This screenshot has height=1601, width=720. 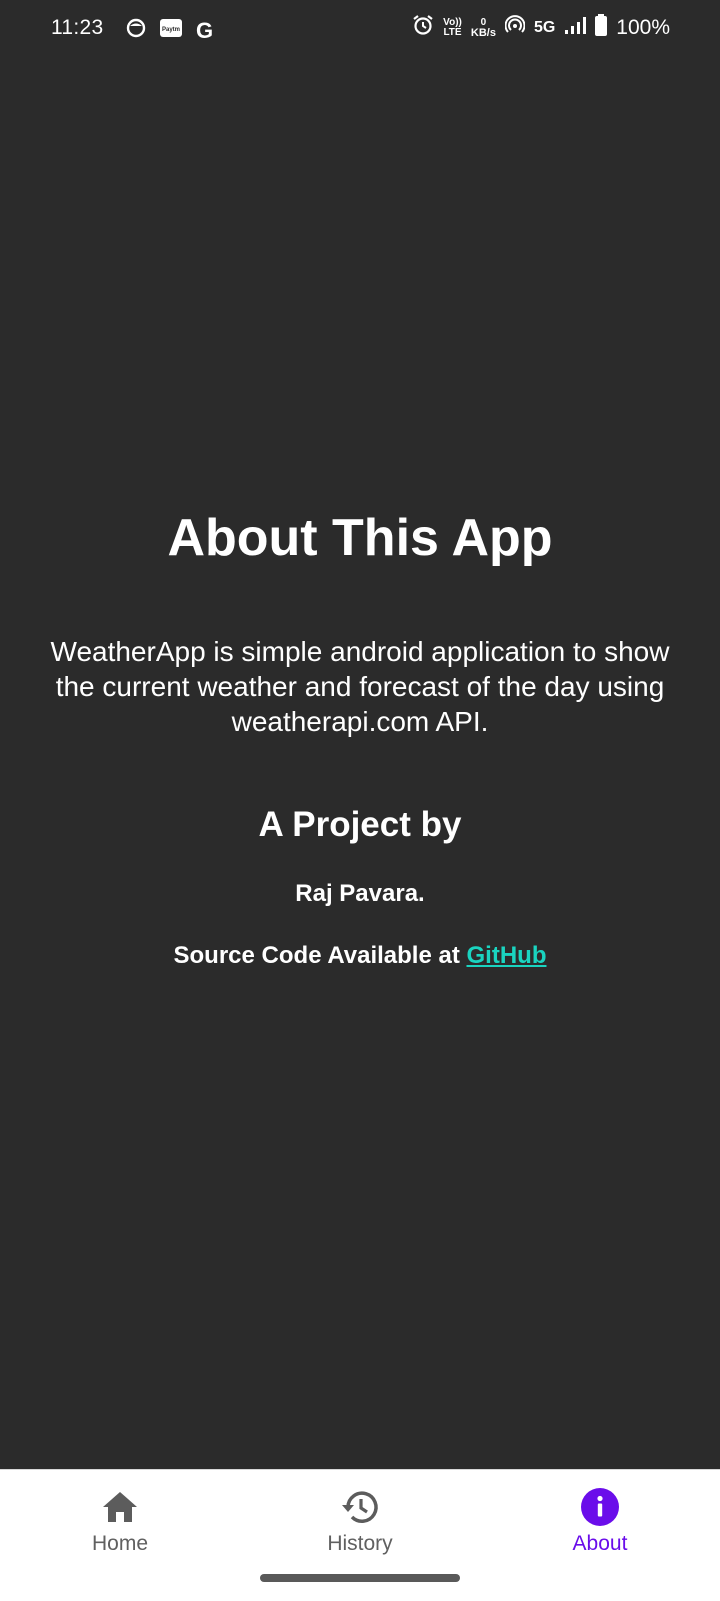 I want to click on nav-label-about: About, so click(x=600, y=1543).